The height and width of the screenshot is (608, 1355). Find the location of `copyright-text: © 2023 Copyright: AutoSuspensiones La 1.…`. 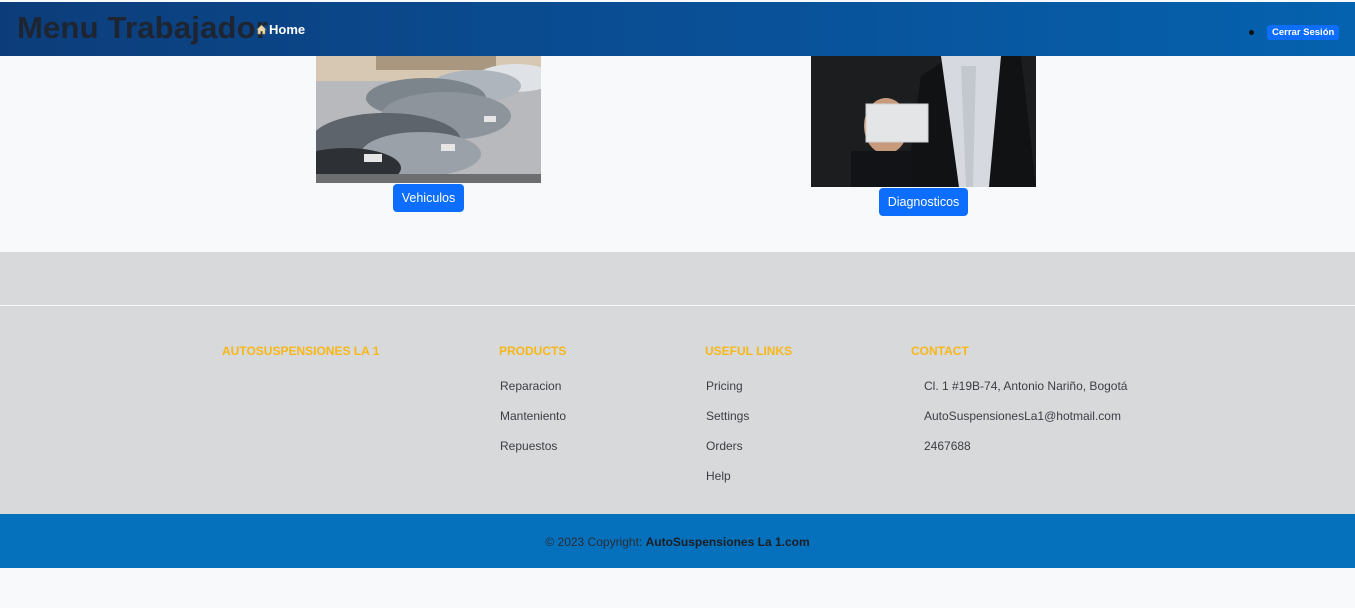

copyright-text: © 2023 Copyright: AutoSuspensiones La 1.… is located at coordinates (677, 542).